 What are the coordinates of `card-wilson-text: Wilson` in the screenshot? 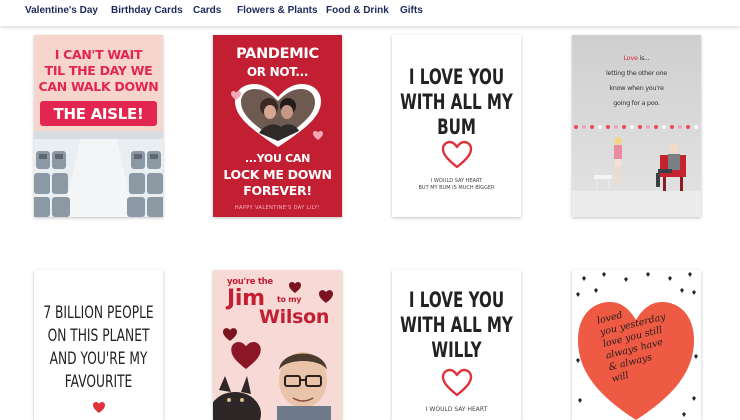 It's located at (294, 317).